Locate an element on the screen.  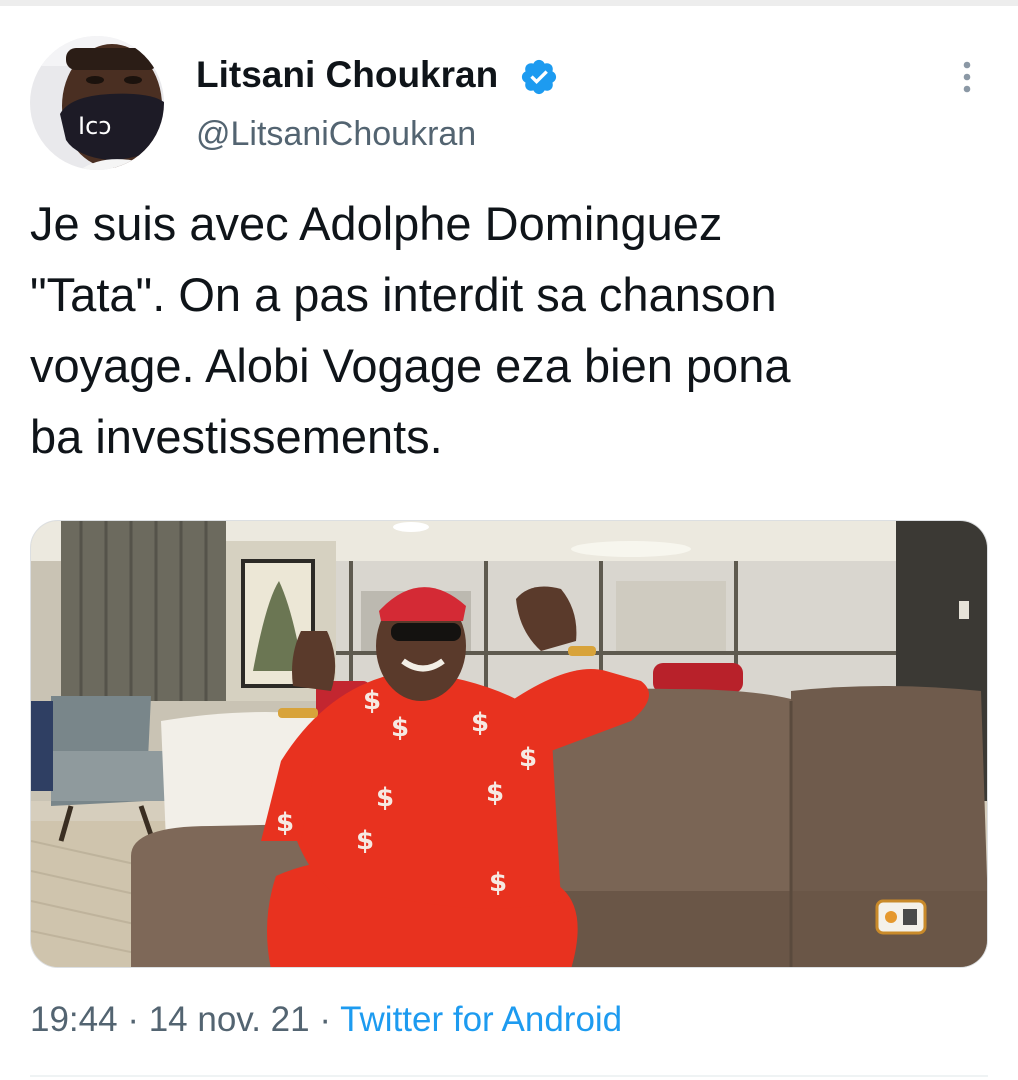
avatar: Icɔ is located at coordinates (97, 103).